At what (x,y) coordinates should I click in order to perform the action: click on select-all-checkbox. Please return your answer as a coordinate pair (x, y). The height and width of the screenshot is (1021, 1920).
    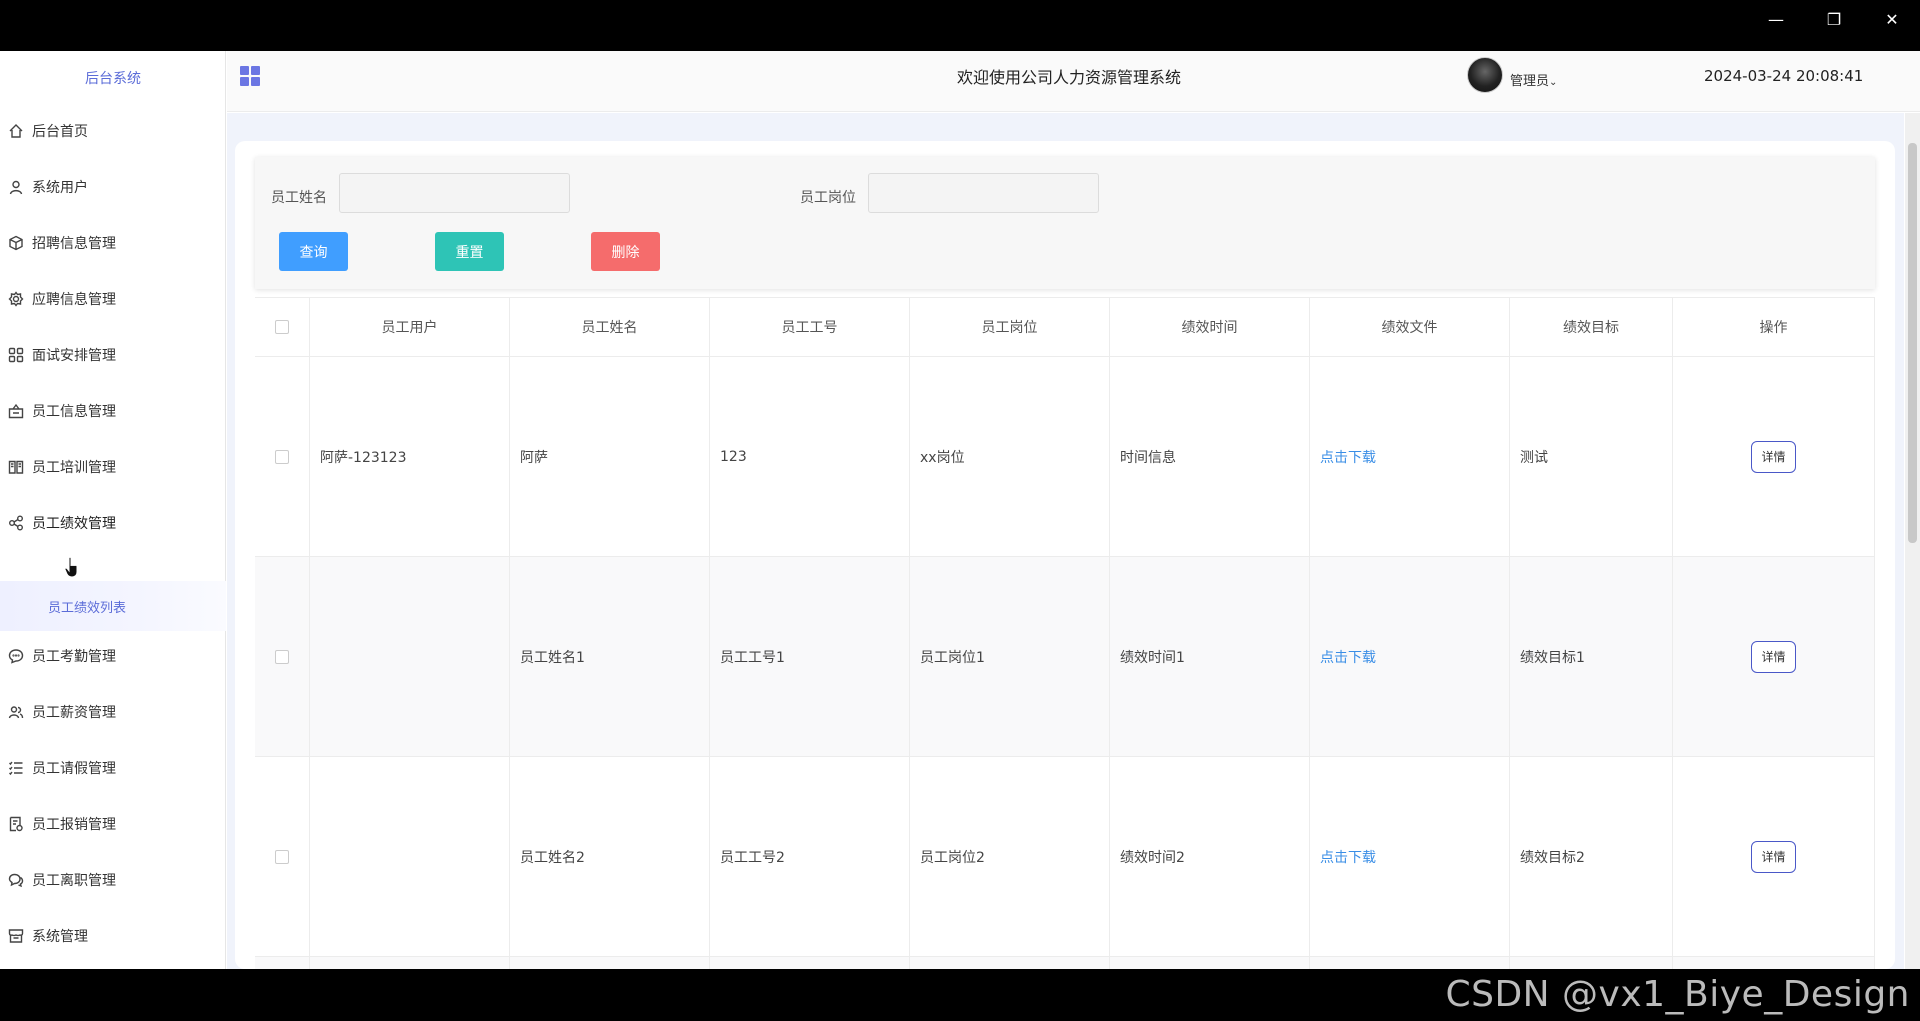
    Looking at the image, I should click on (282, 327).